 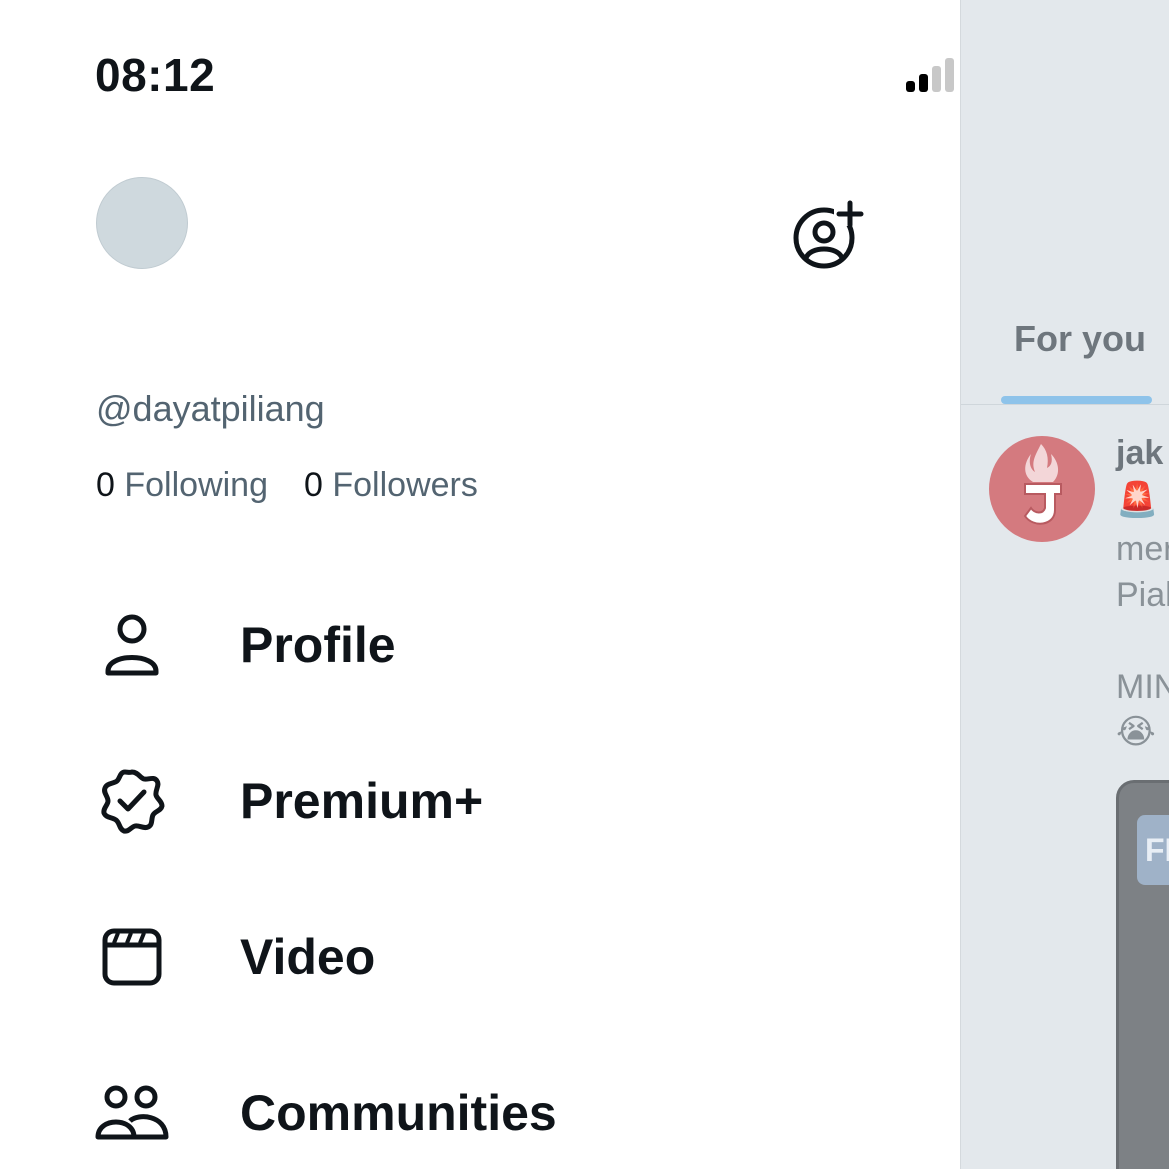 What do you see at coordinates (1042, 484) in the screenshot?
I see `brand-logo-icon` at bounding box center [1042, 484].